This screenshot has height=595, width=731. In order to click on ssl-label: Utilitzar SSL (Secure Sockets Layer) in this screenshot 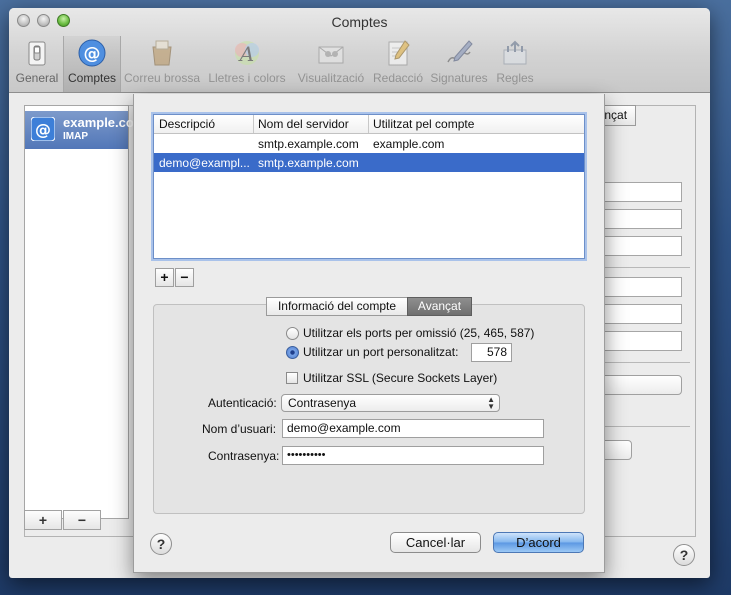, I will do `click(400, 378)`.